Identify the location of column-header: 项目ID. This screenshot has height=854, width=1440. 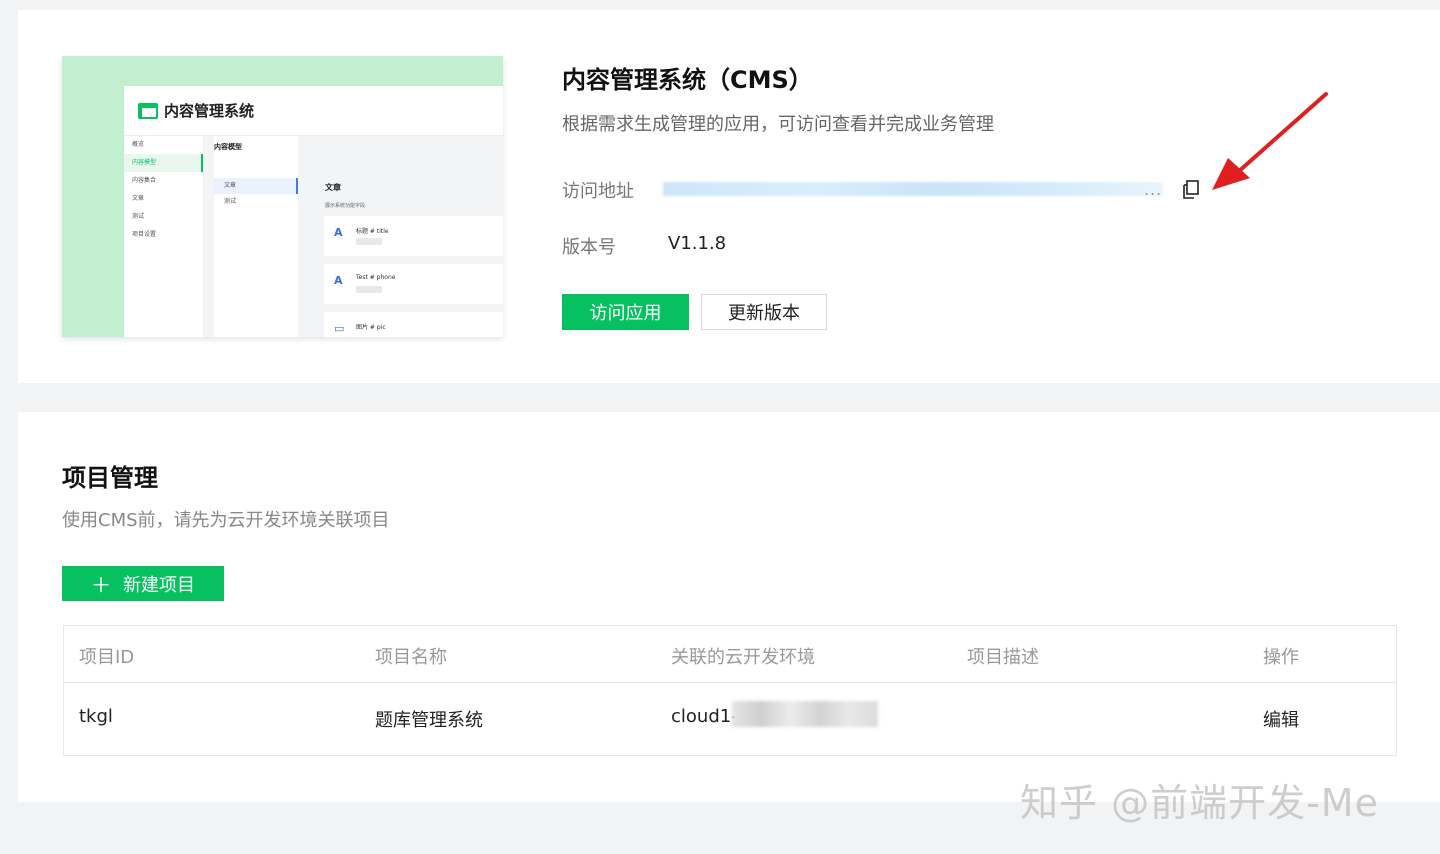
(107, 657).